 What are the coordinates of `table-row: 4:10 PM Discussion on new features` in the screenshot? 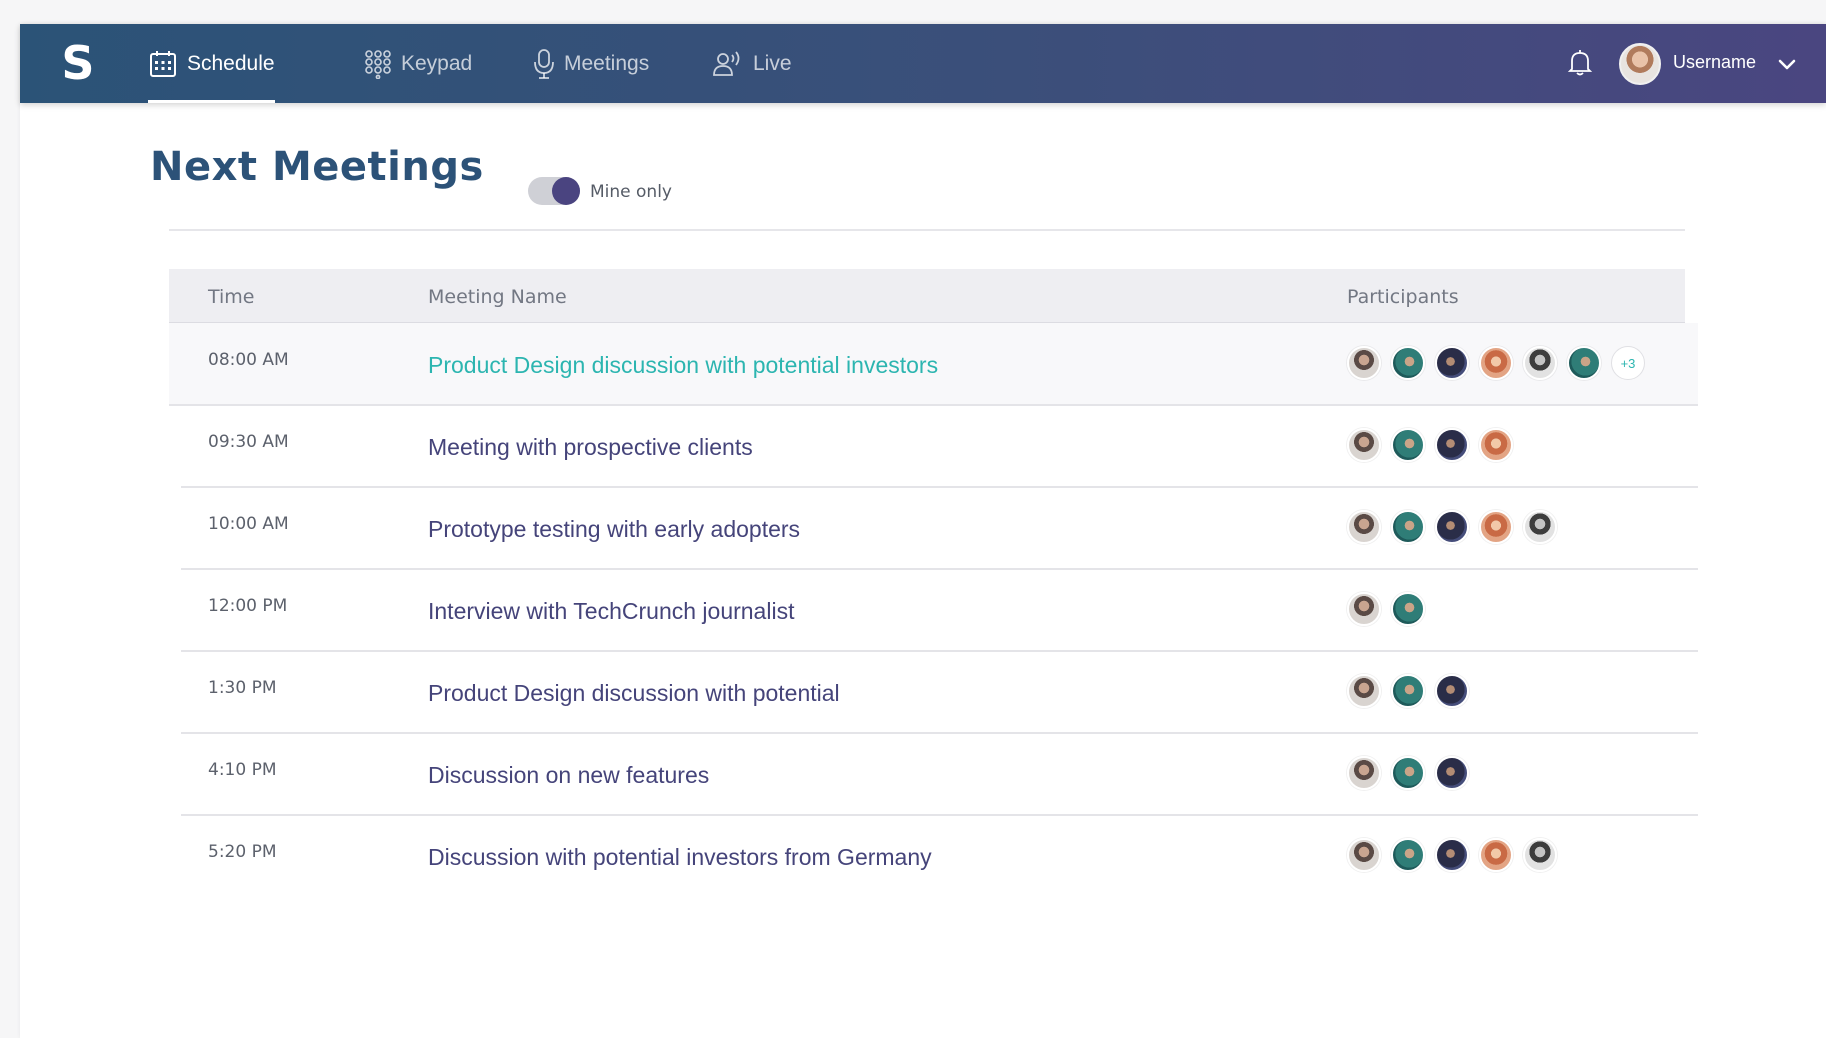 It's located at (939, 774).